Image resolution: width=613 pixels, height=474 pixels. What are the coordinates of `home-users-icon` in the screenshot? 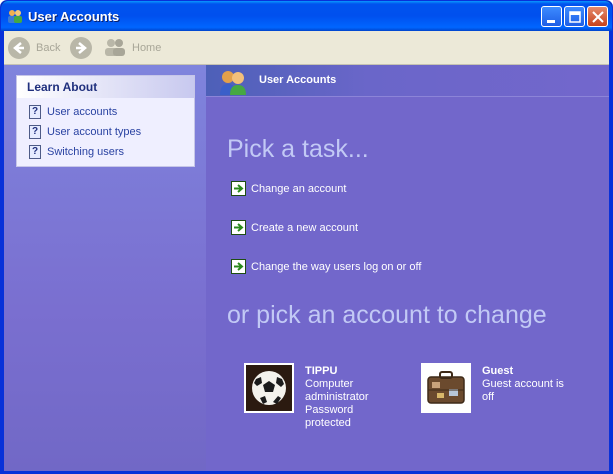 It's located at (115, 48).